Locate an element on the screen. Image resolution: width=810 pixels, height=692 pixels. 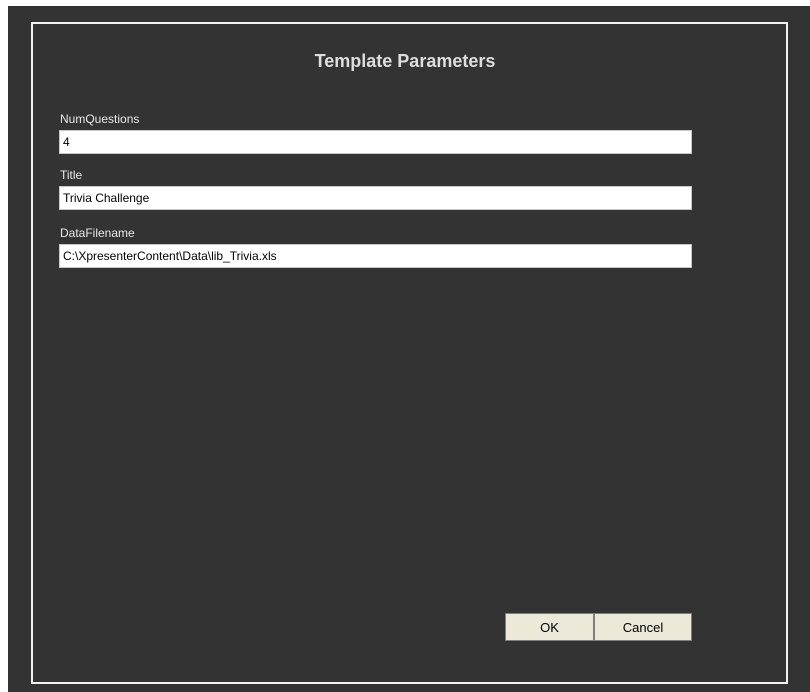
cancel-button: Cancel is located at coordinates (643, 627).